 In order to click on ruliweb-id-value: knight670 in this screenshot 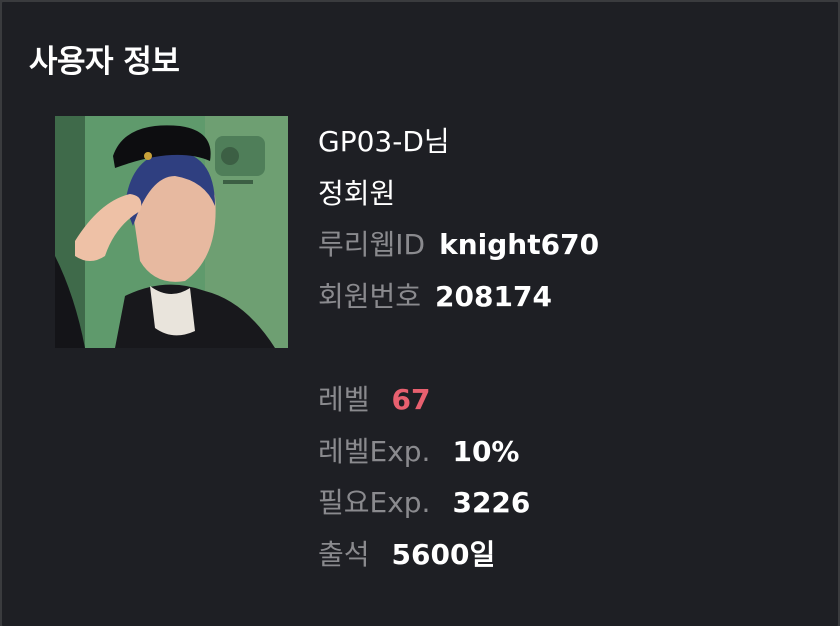, I will do `click(519, 244)`.